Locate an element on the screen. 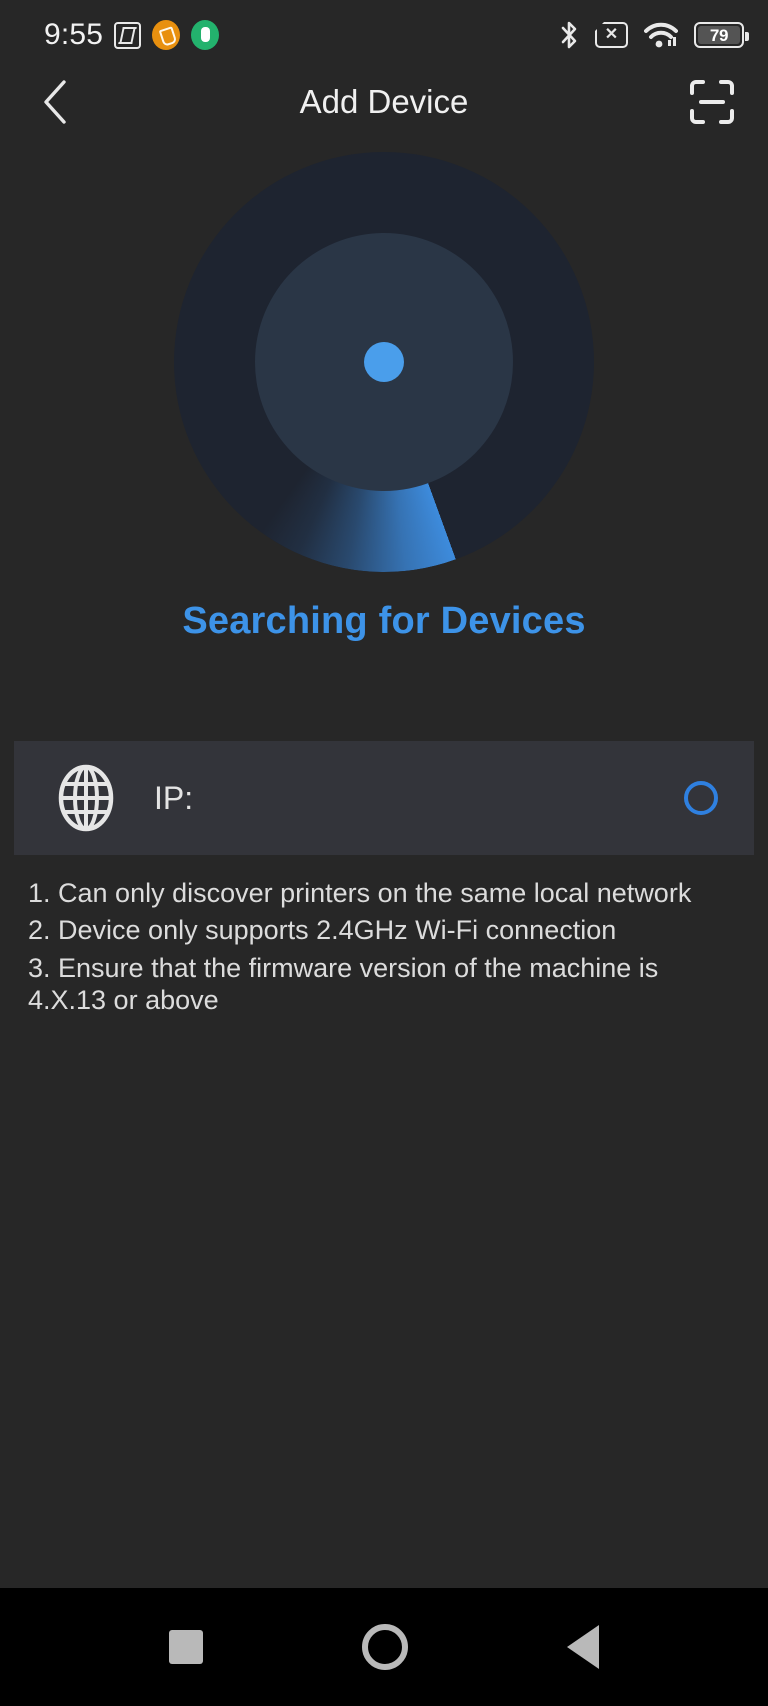  app-bar: Add Device is located at coordinates (384, 102).